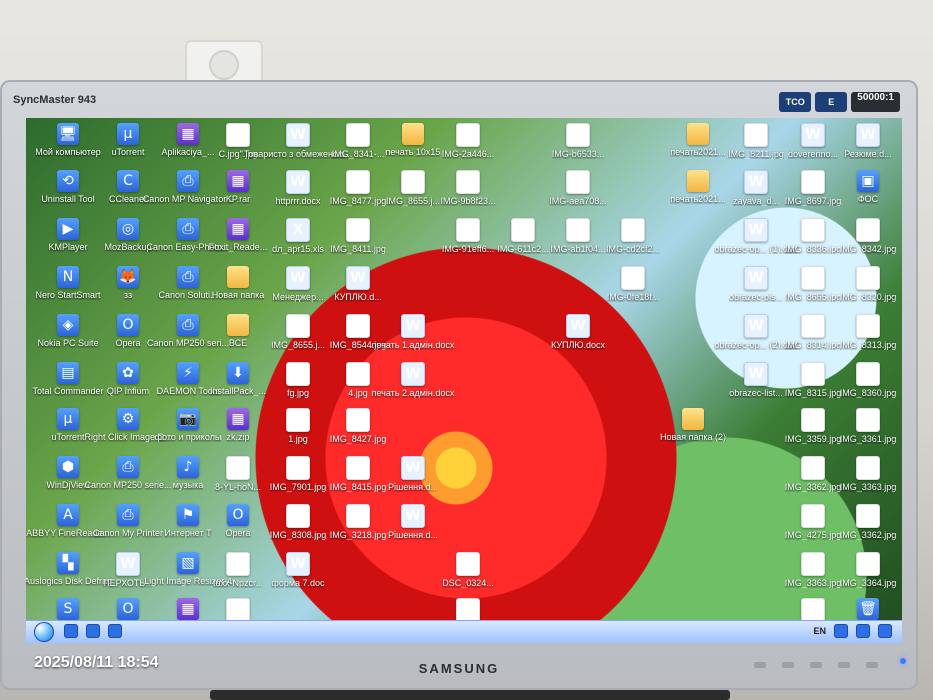 The height and width of the screenshot is (700, 933). Describe the element at coordinates (68, 331) in the screenshot. I see `desktop-icon: ◈ Nokia PC Suite` at that location.